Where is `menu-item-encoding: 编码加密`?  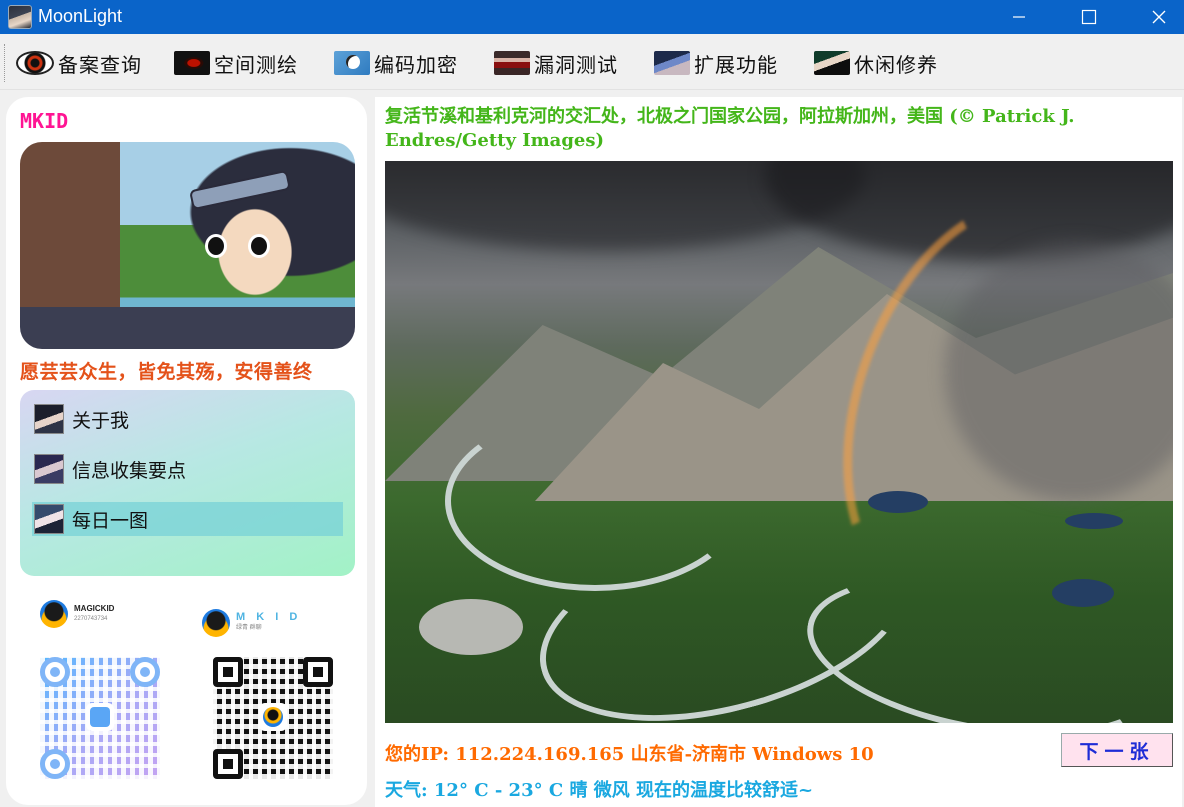
menu-item-encoding: 编码加密 is located at coordinates (396, 63).